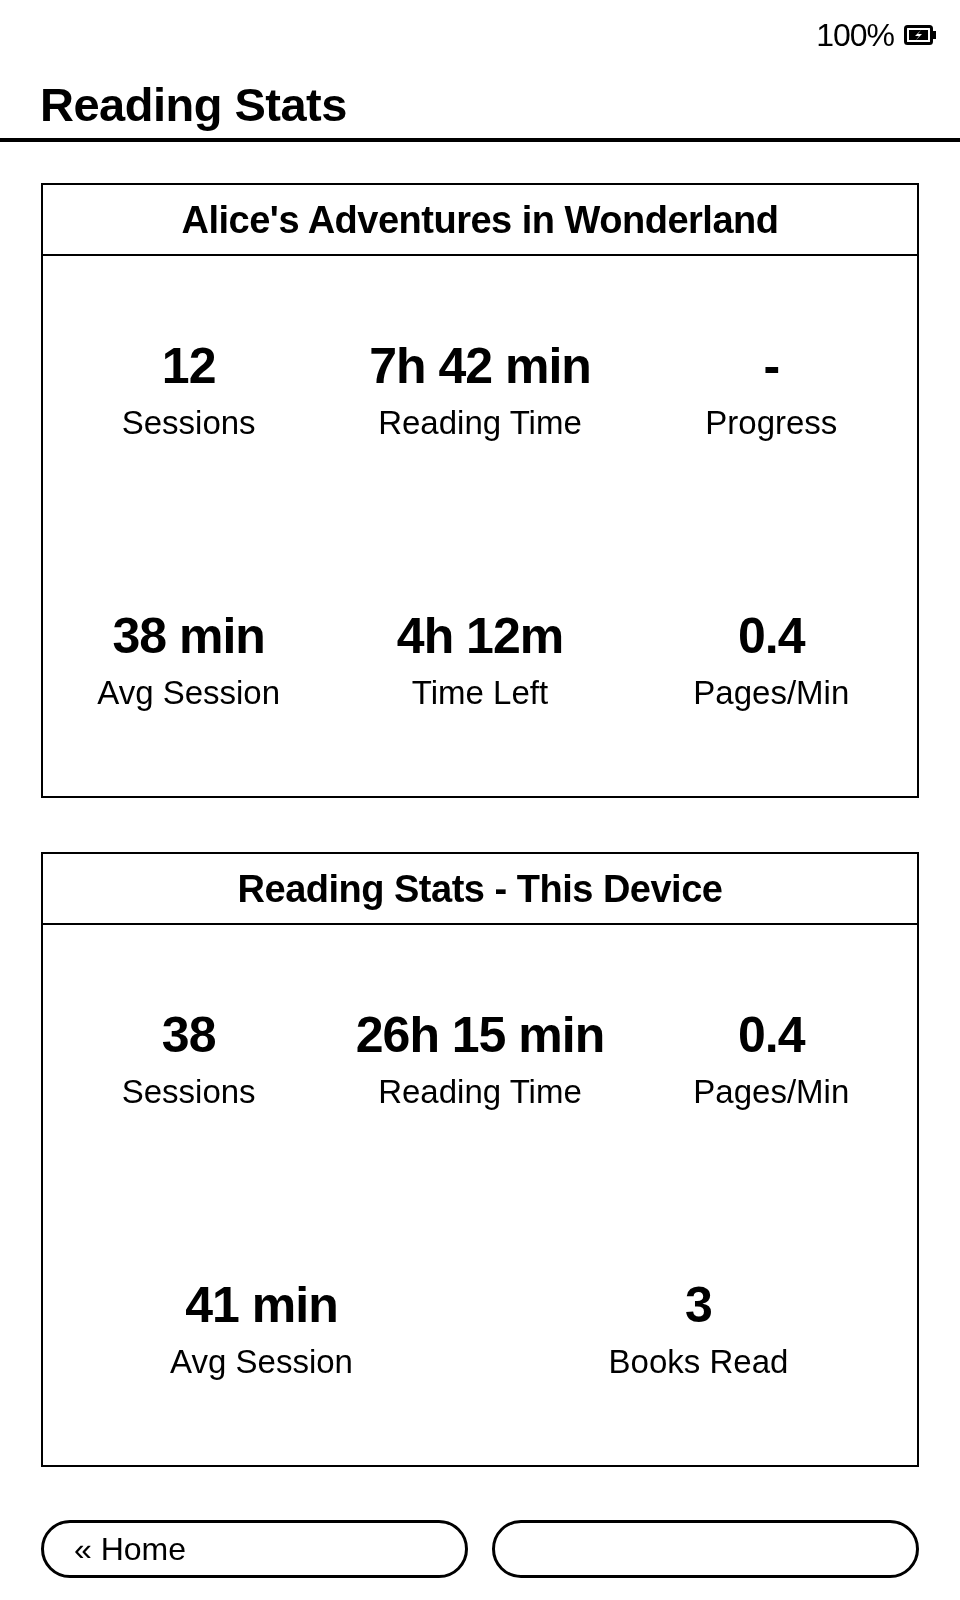 The image size is (960, 1600). I want to click on empty-button, so click(705, 1549).